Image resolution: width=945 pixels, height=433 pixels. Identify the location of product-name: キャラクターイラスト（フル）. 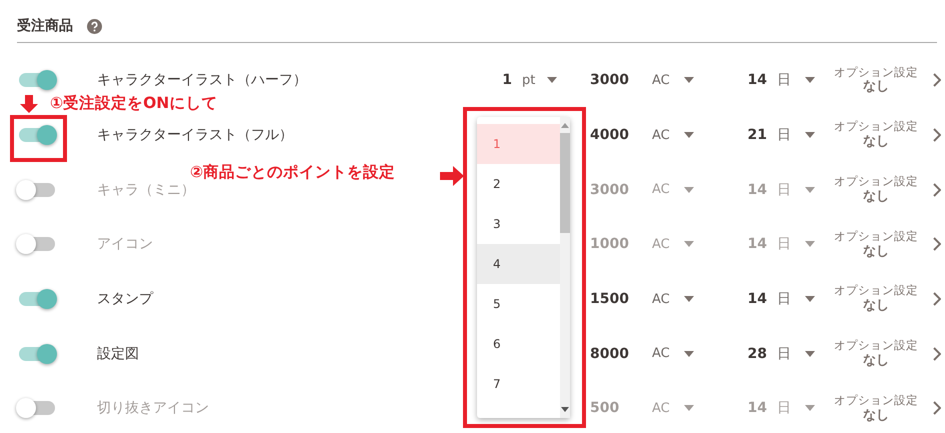
(195, 135).